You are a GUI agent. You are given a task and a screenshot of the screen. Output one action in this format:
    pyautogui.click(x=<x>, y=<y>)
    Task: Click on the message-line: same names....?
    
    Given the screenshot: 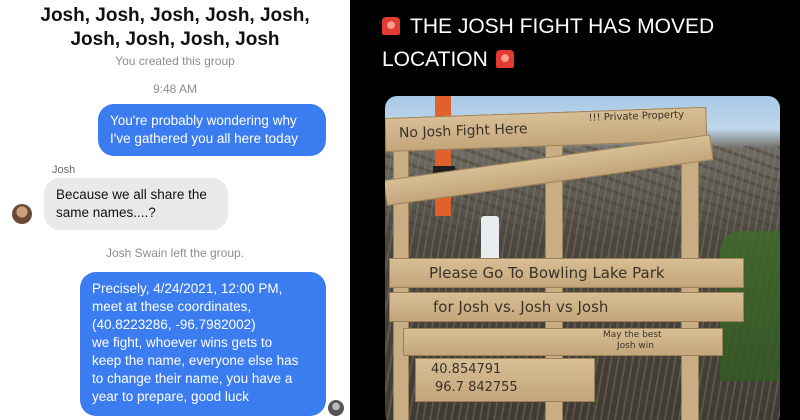 What is the action you would take?
    pyautogui.click(x=106, y=212)
    